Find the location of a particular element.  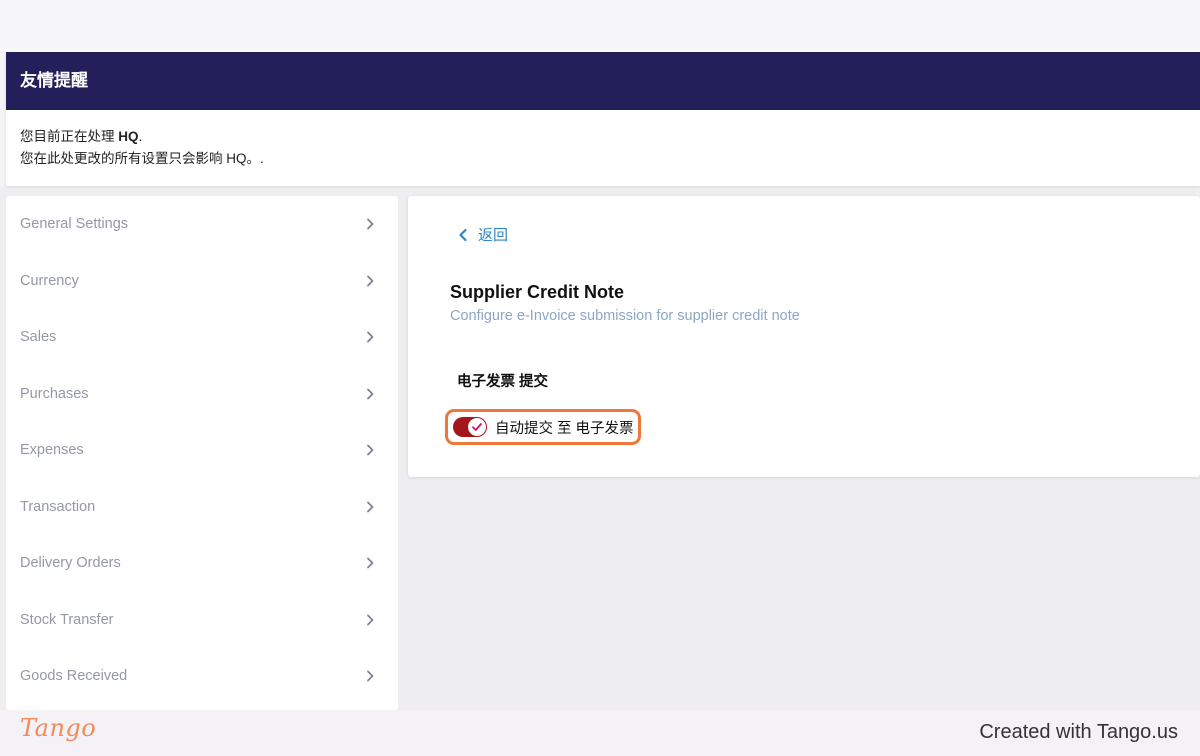

toggle-label: 自动提交 至 电子发票 is located at coordinates (564, 428).